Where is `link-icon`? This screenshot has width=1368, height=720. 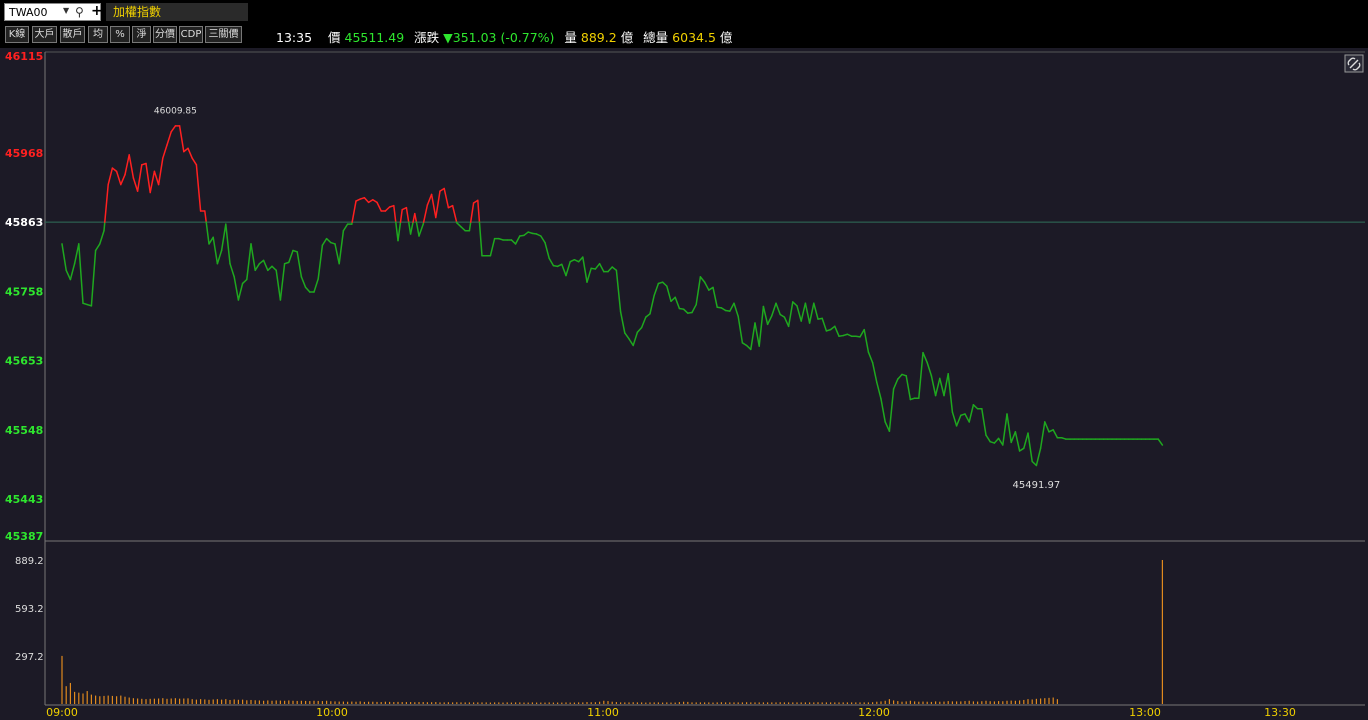 link-icon is located at coordinates (1354, 63).